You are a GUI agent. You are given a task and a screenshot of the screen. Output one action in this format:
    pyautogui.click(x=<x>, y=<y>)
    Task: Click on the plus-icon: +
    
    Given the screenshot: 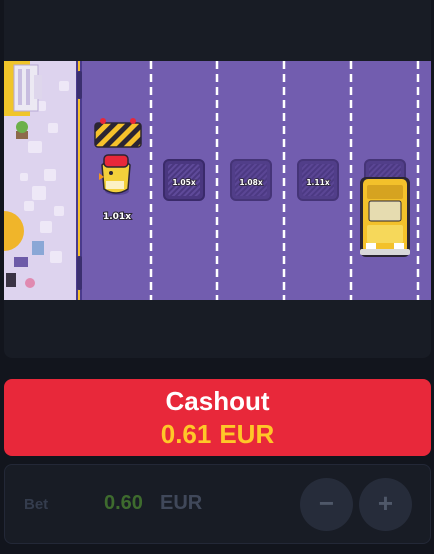 What is the action you would take?
    pyautogui.click(x=385, y=503)
    